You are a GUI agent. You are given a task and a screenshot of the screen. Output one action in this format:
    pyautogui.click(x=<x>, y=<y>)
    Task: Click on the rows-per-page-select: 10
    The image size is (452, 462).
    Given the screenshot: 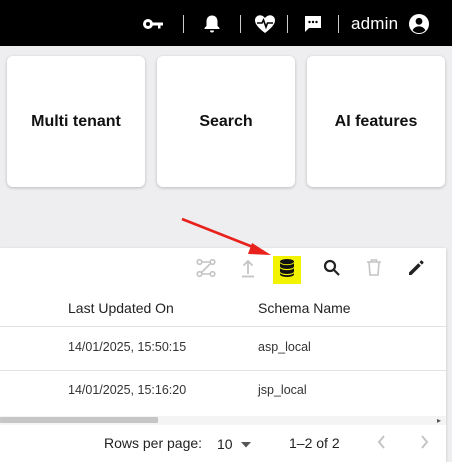 What is the action you would take?
    pyautogui.click(x=234, y=444)
    